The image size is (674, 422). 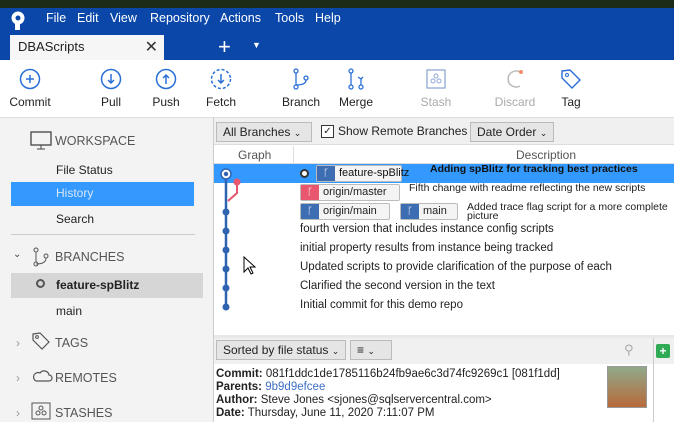 I want to click on merge-label: Merge, so click(x=355, y=102).